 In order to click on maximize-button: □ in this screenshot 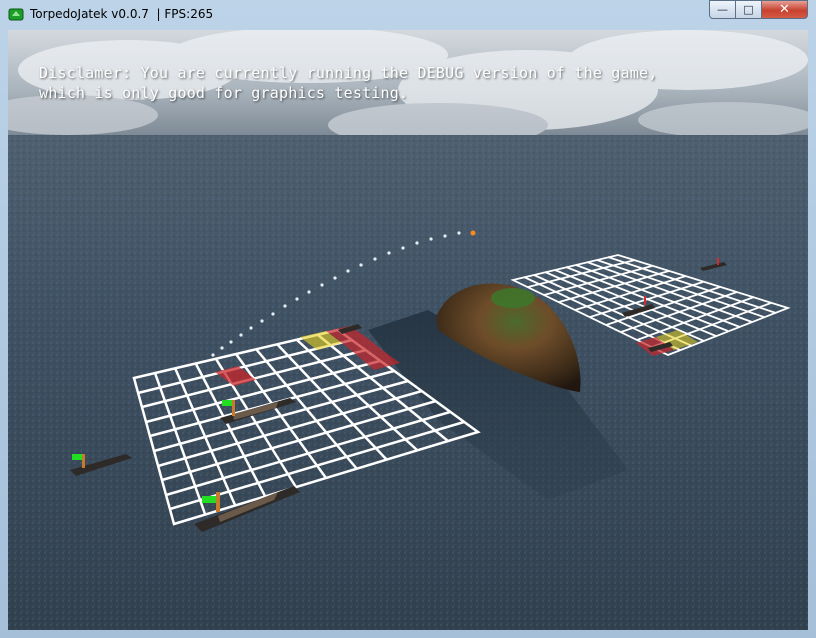, I will do `click(749, 9)`.